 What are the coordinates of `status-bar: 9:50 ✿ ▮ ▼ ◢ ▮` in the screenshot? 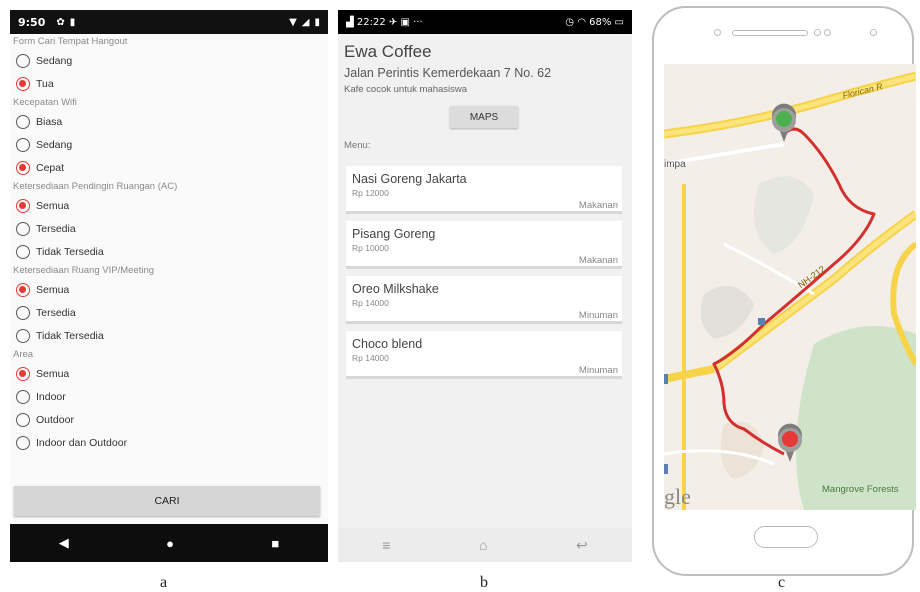 It's located at (169, 22).